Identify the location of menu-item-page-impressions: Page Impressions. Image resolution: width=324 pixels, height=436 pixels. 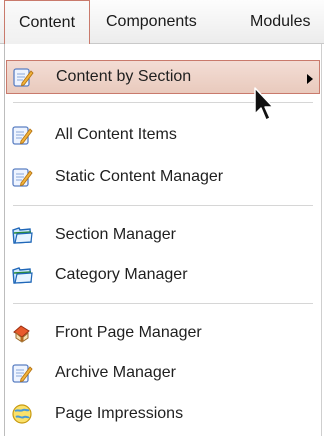
(163, 414).